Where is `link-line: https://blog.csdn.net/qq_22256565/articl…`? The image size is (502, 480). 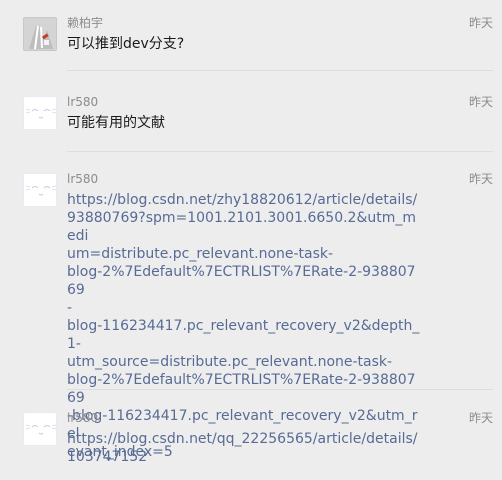
link-line: https://blog.csdn.net/qq_22256565/articl… is located at coordinates (242, 439).